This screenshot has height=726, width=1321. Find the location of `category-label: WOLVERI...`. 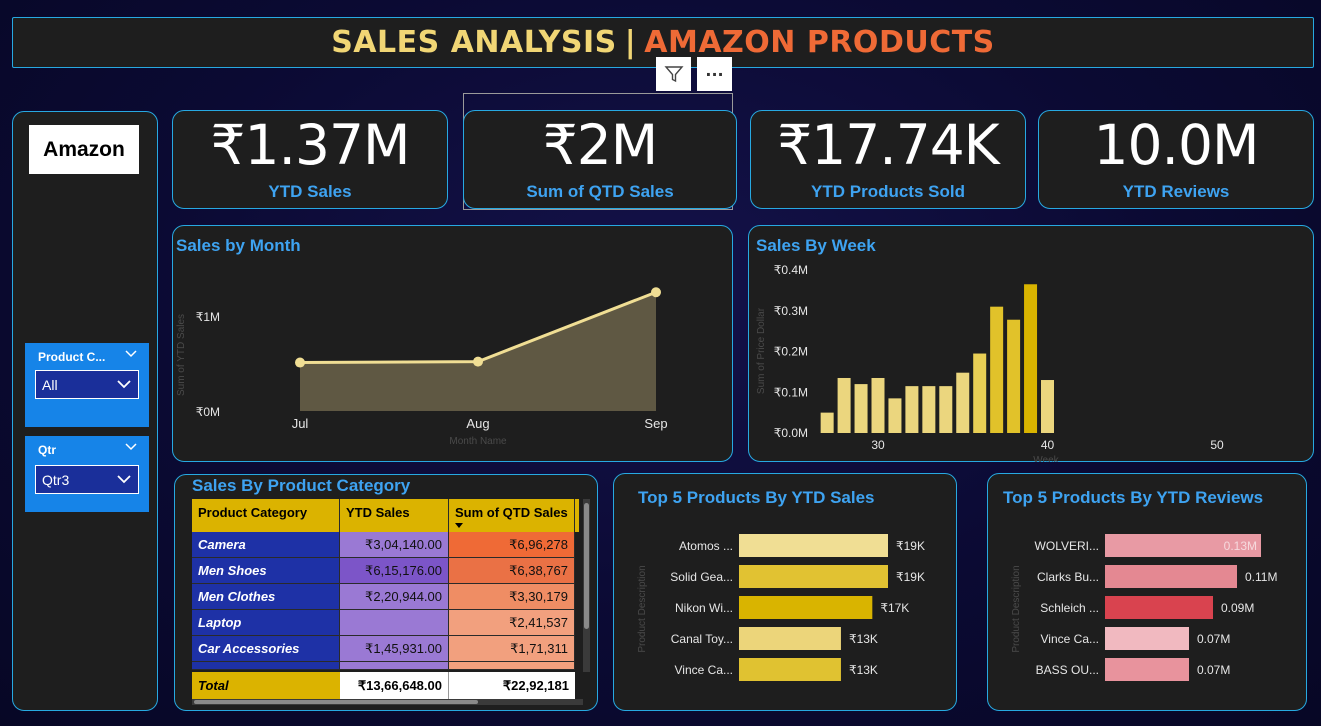

category-label: WOLVERI... is located at coordinates (1067, 546).